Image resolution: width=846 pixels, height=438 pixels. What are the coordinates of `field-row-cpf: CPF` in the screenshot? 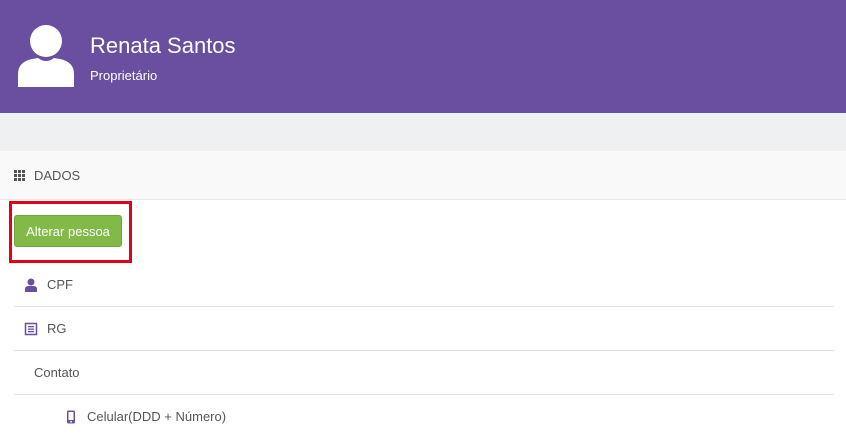 It's located at (424, 285).